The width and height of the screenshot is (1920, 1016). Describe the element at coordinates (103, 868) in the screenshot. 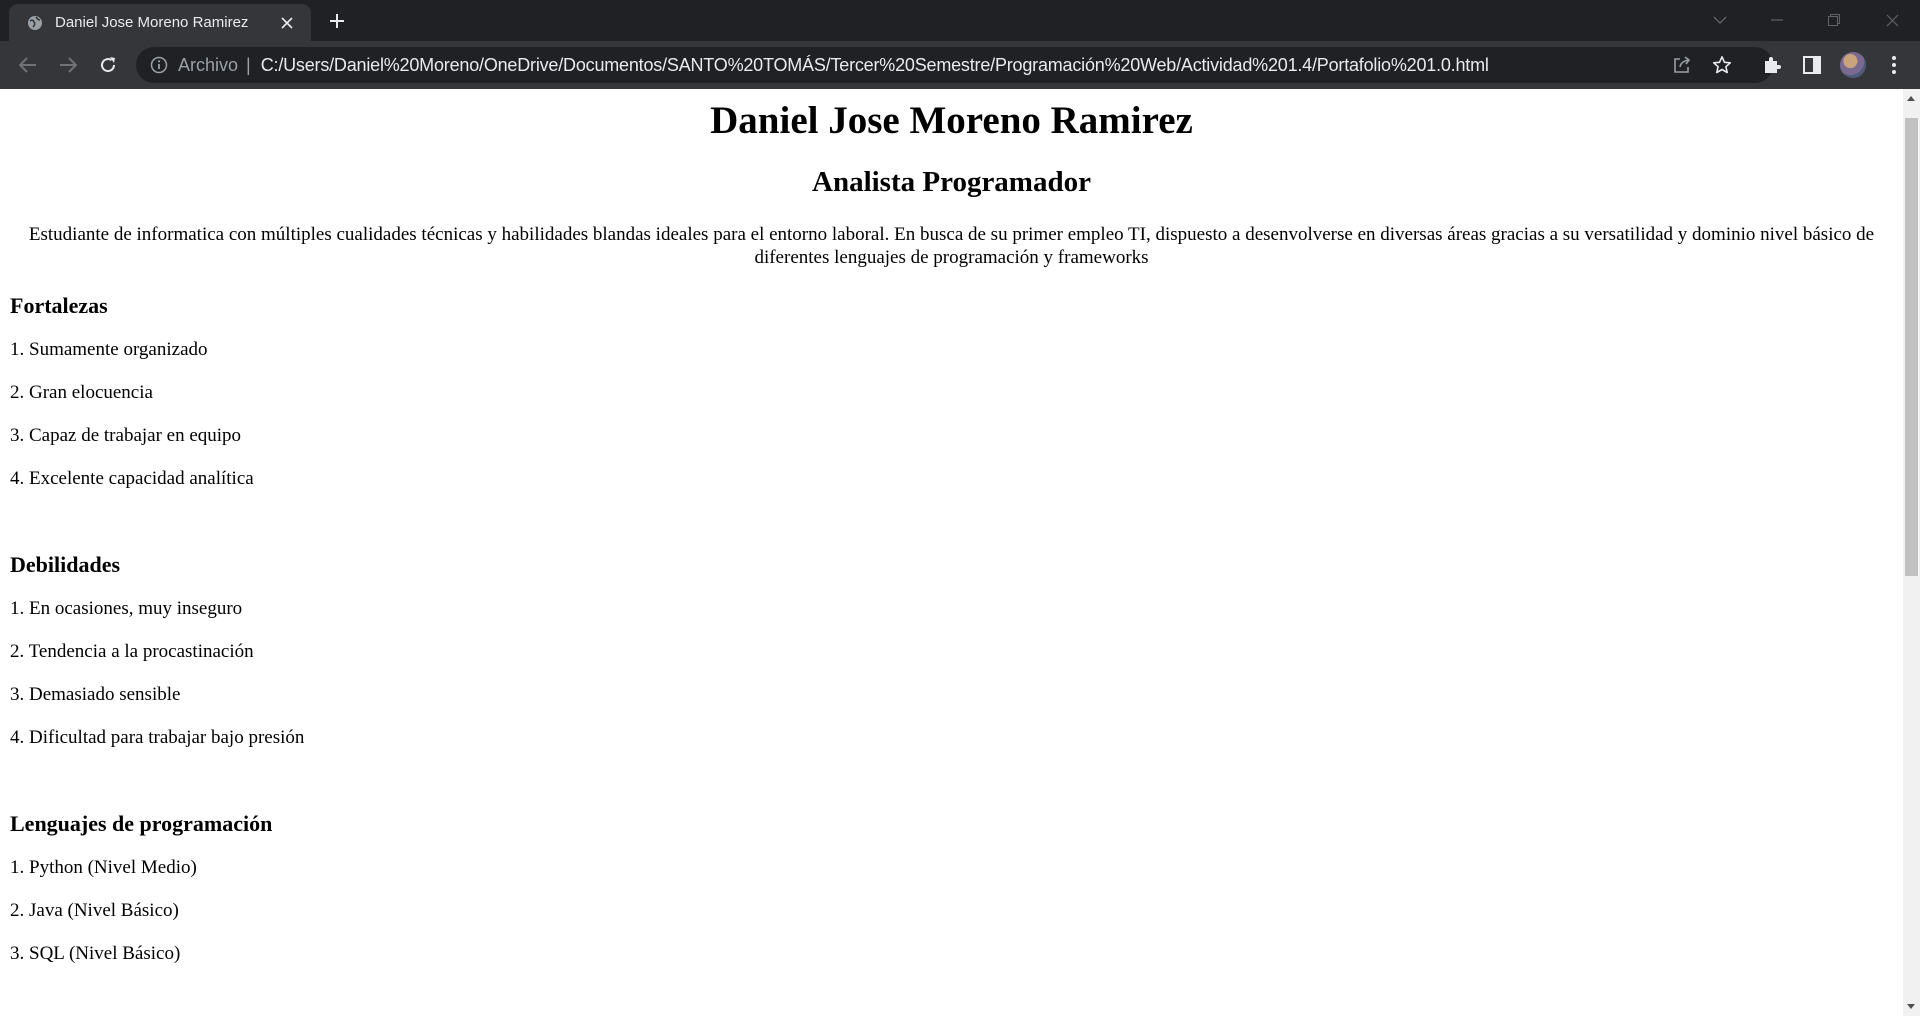

I see `list-item: 1. Python (Nivel Medio)` at that location.